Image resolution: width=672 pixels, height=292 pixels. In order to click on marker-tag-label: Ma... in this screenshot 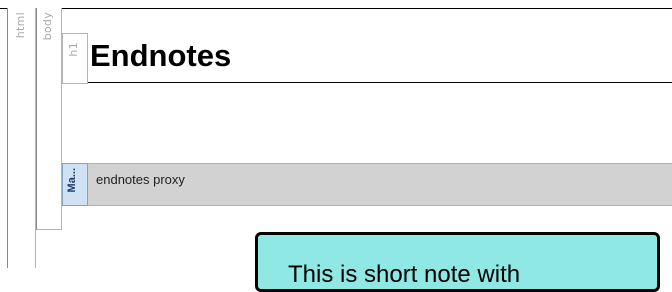, I will do `click(72, 180)`.